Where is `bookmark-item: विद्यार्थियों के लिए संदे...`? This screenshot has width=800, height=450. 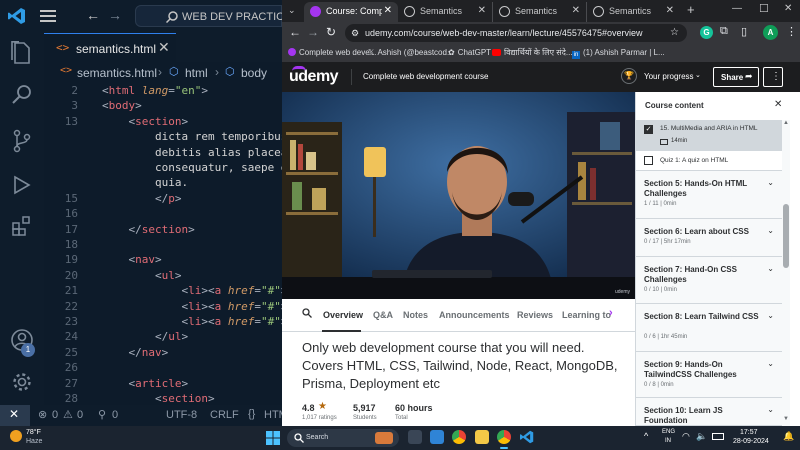
bookmark-item: विद्यार्थियों के लिए संदे... is located at coordinates (532, 53).